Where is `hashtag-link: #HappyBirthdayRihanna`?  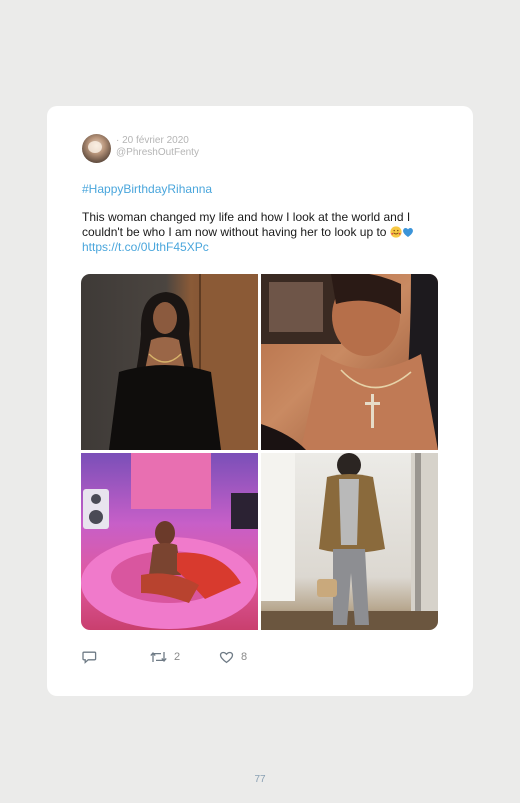 hashtag-link: #HappyBirthdayRihanna is located at coordinates (147, 189).